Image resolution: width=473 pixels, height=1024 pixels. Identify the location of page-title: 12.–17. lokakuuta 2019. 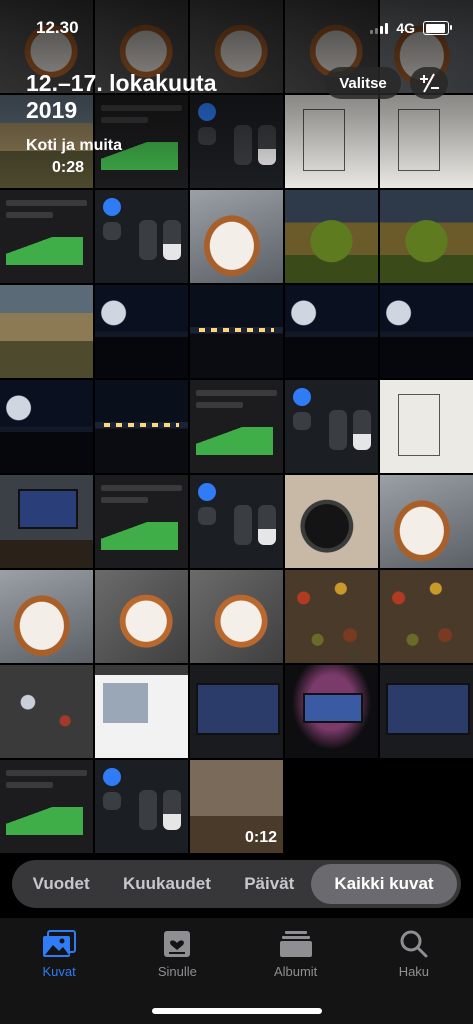
(121, 96).